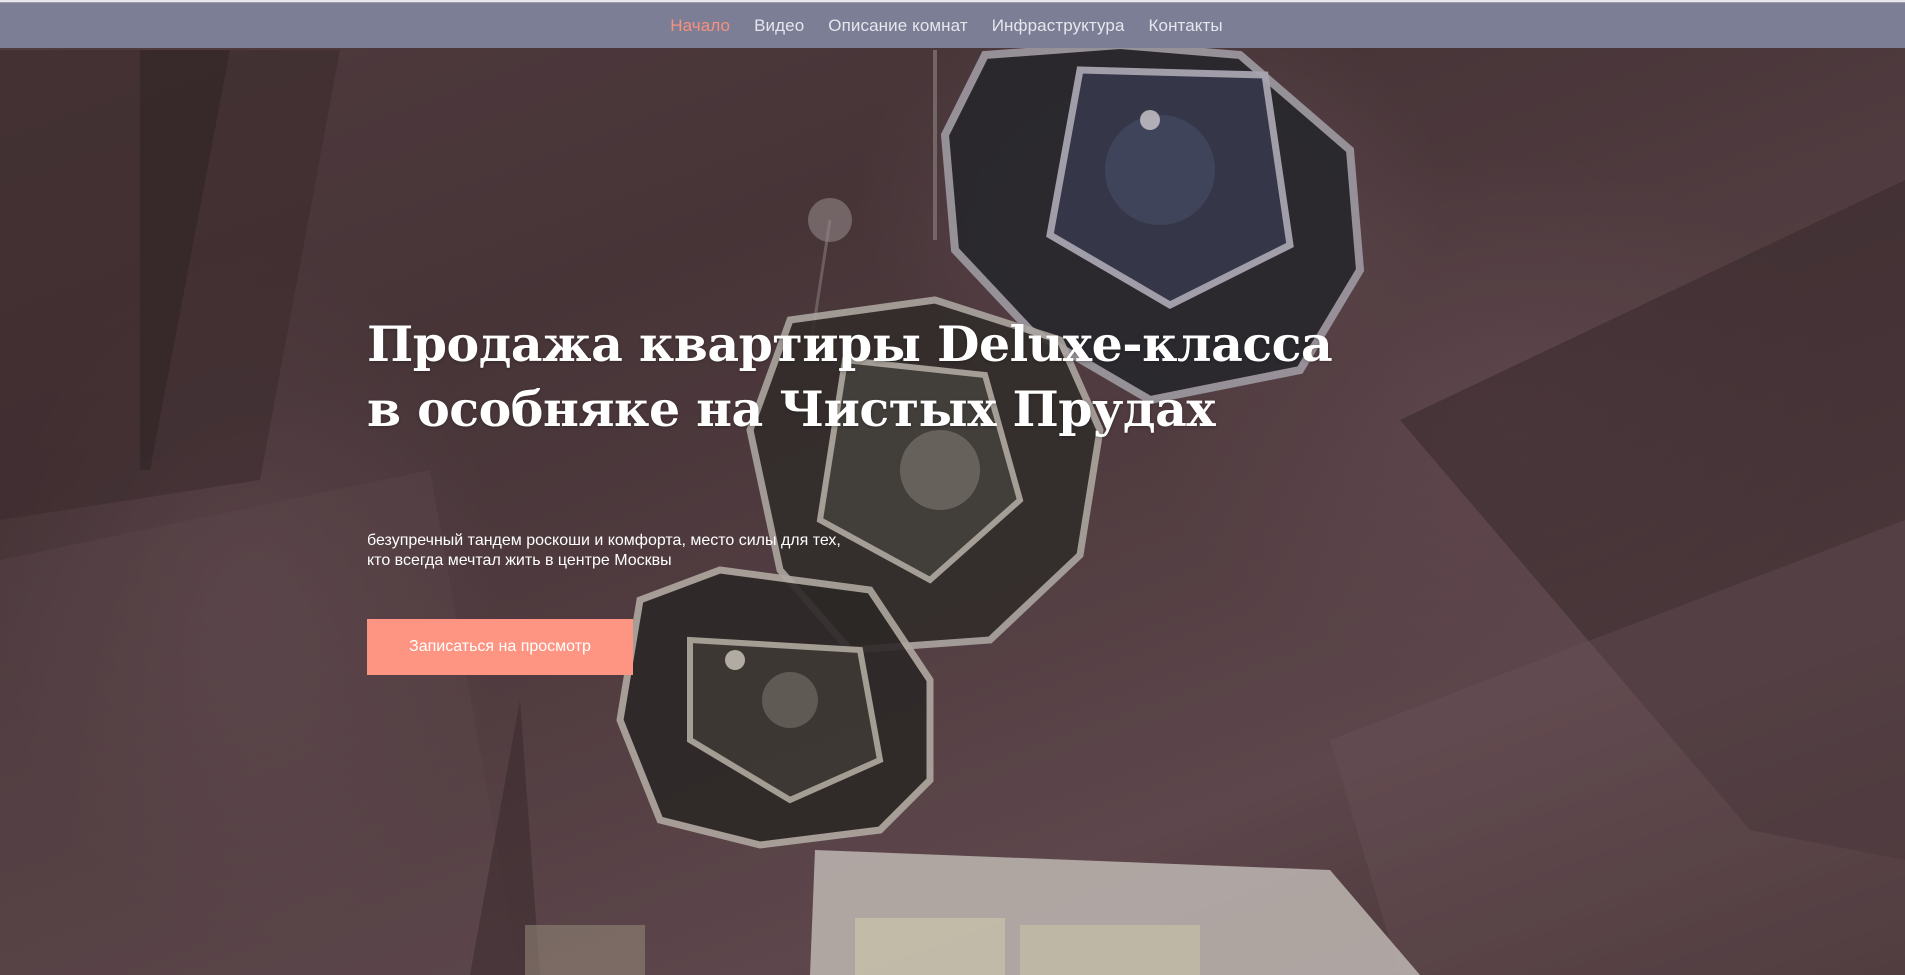  I want to click on book-viewing-button: Записаться на просмотр, so click(500, 647).